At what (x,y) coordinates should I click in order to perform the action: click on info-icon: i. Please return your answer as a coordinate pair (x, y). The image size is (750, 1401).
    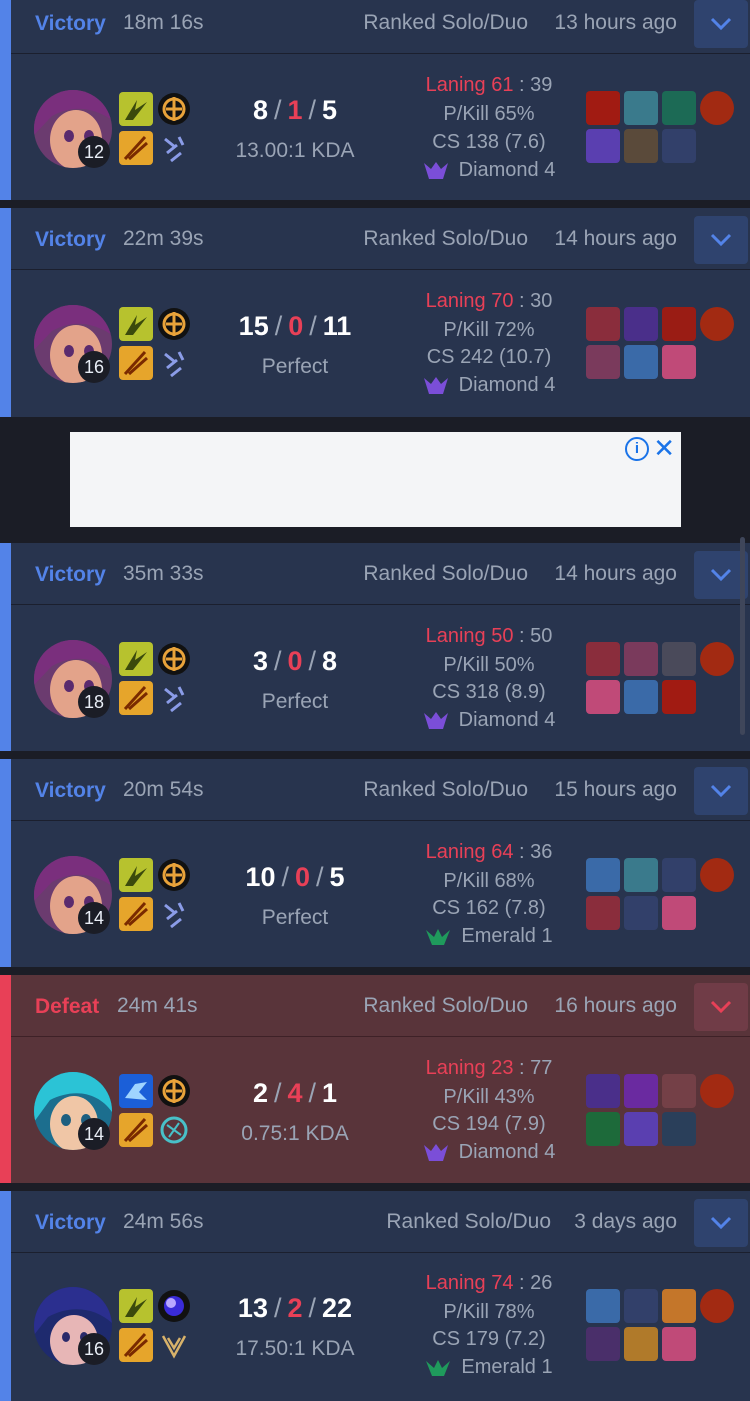
    Looking at the image, I should click on (637, 449).